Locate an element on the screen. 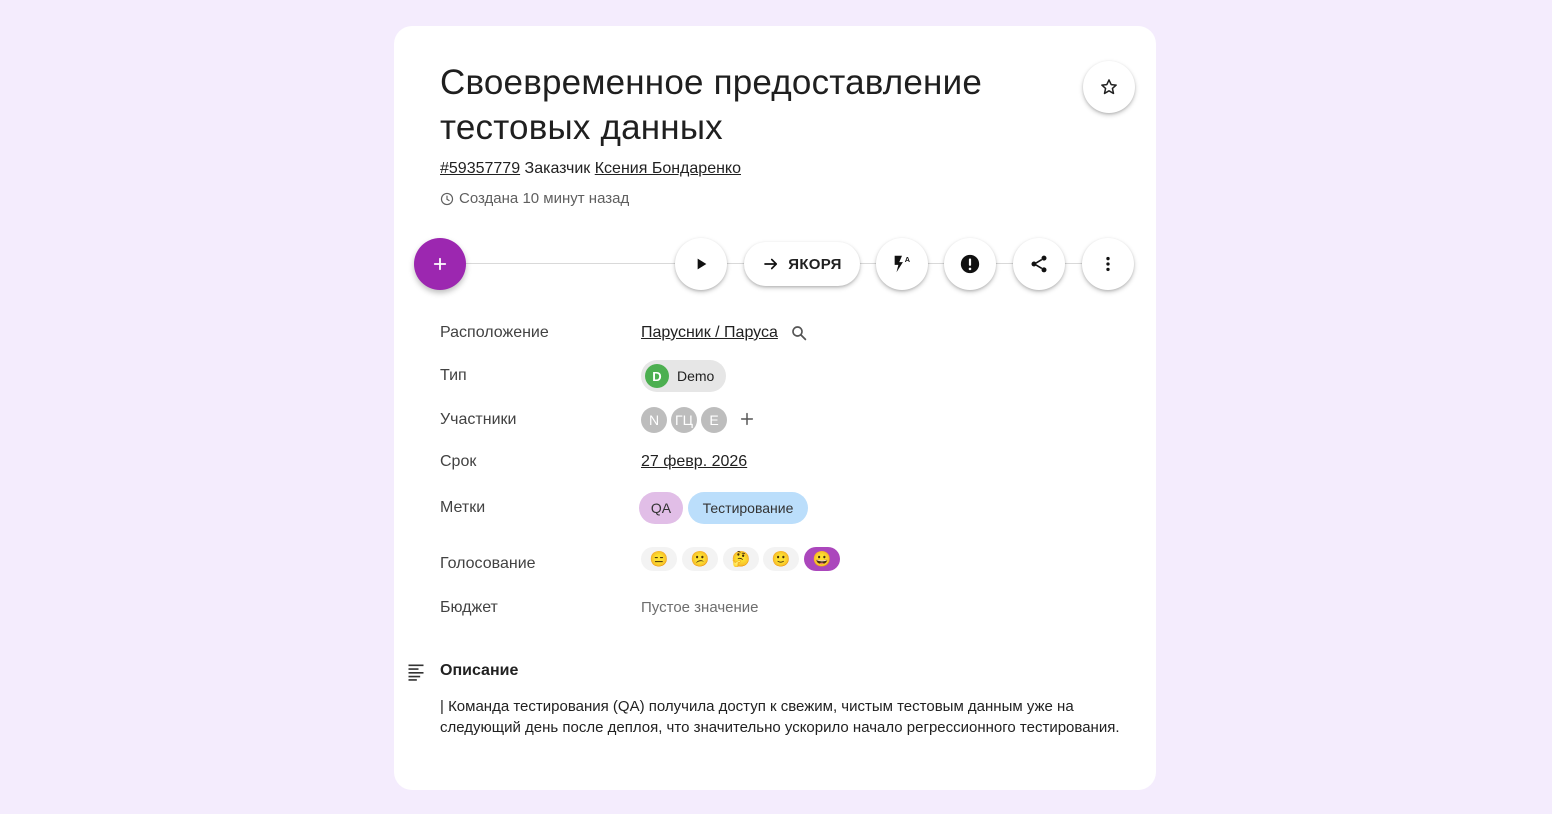 Image resolution: width=1552 pixels, height=814 pixels. more-vertical-icon is located at coordinates (1108, 264).